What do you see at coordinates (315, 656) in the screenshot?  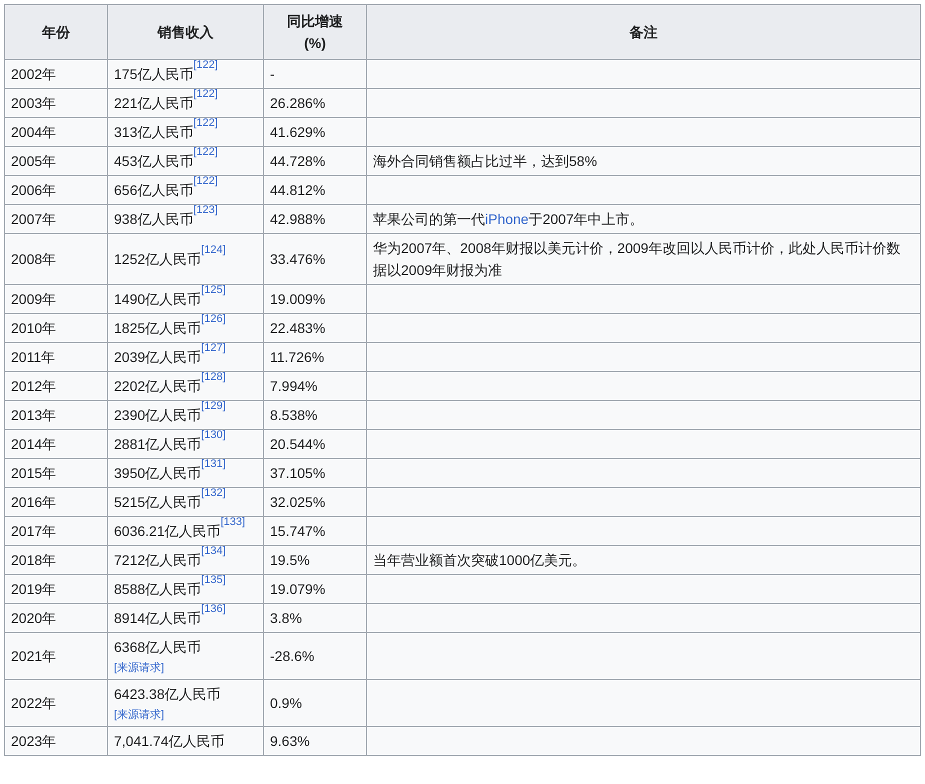 I see `growth-cell: -28.6%` at bounding box center [315, 656].